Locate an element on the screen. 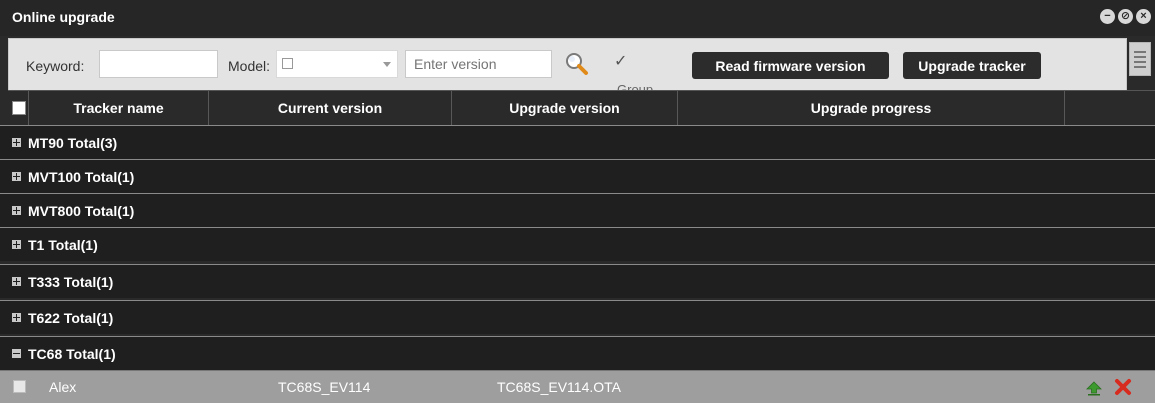  group-row: T622 Total(1) is located at coordinates (577, 317).